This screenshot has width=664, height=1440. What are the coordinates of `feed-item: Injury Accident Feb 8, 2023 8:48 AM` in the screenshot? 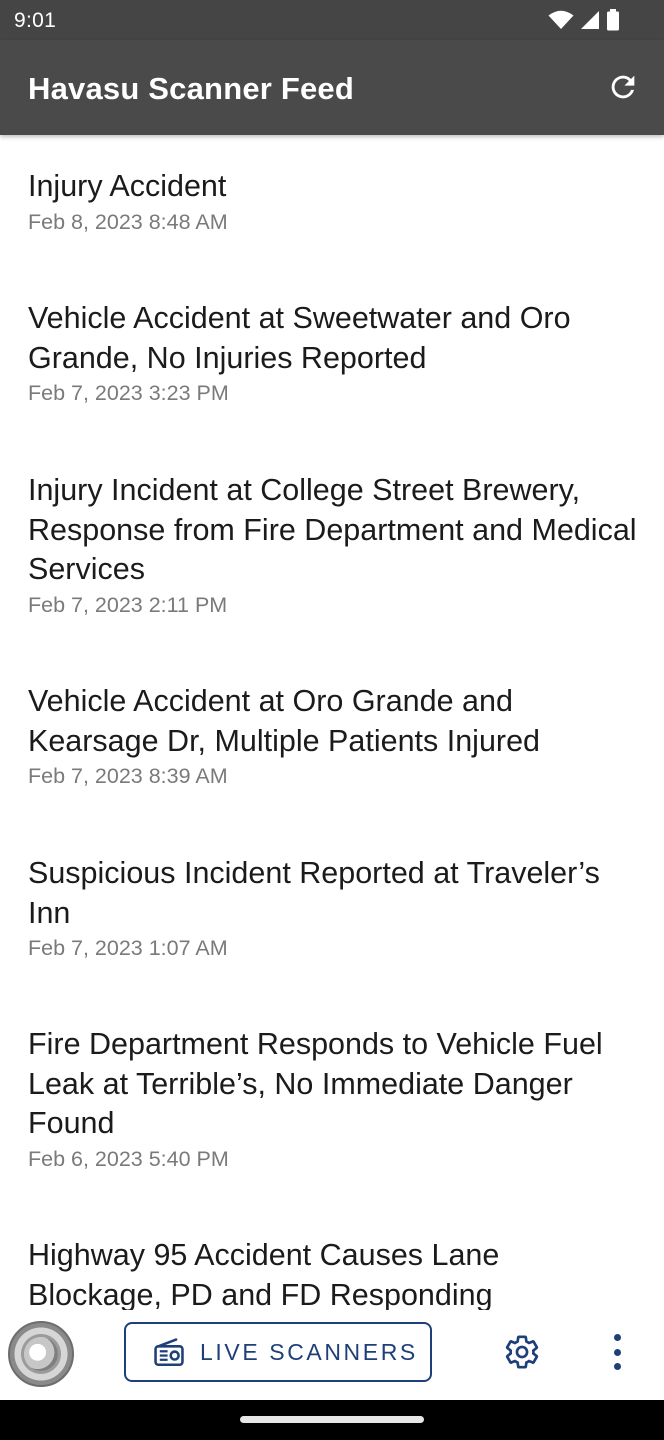 It's located at (333, 201).